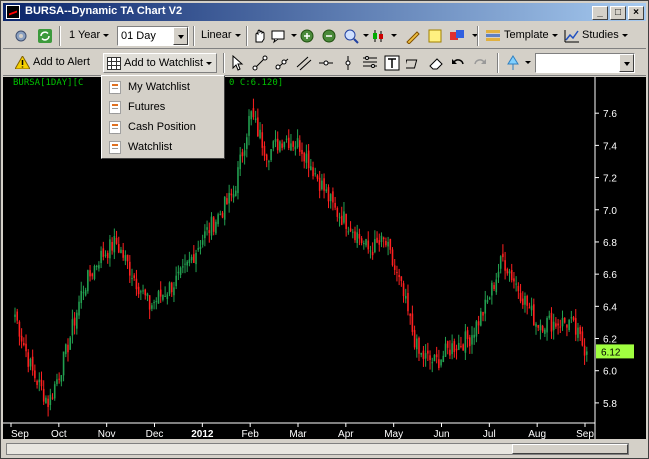 The width and height of the screenshot is (649, 459). Describe the element at coordinates (53, 63) in the screenshot. I see `add-to-alert-button: Add to Alert` at that location.